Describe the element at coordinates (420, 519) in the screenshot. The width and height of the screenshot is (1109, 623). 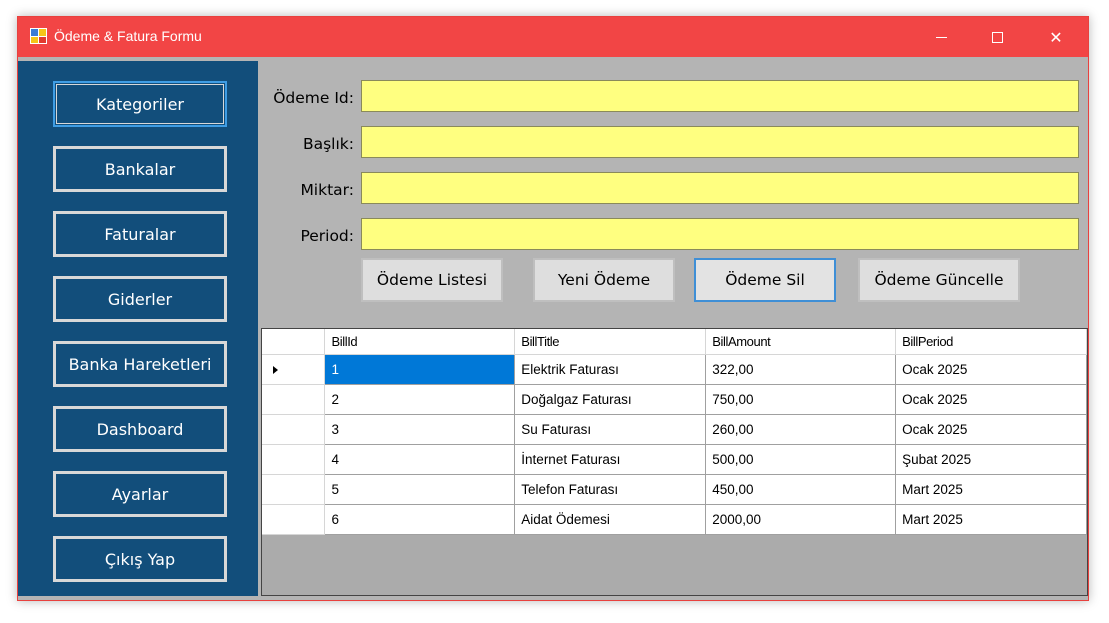
I see `table-cell: 6` at that location.